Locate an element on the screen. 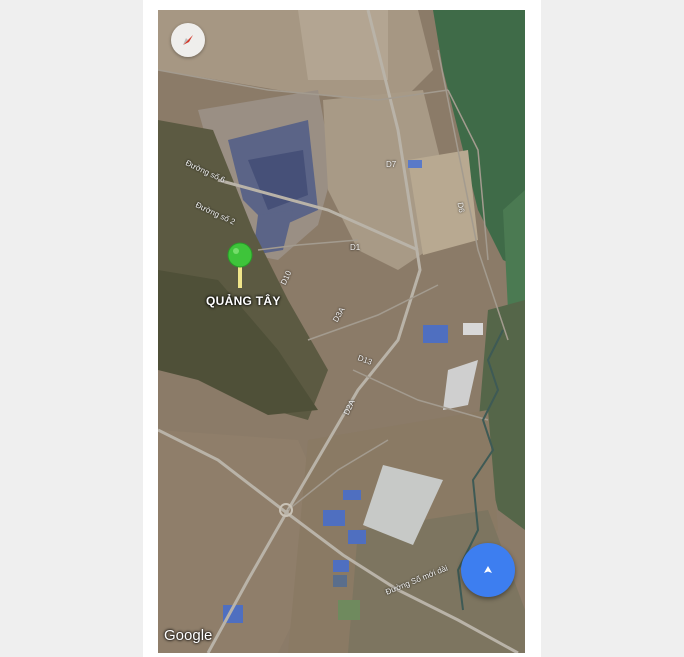  my-location-button is located at coordinates (488, 570).